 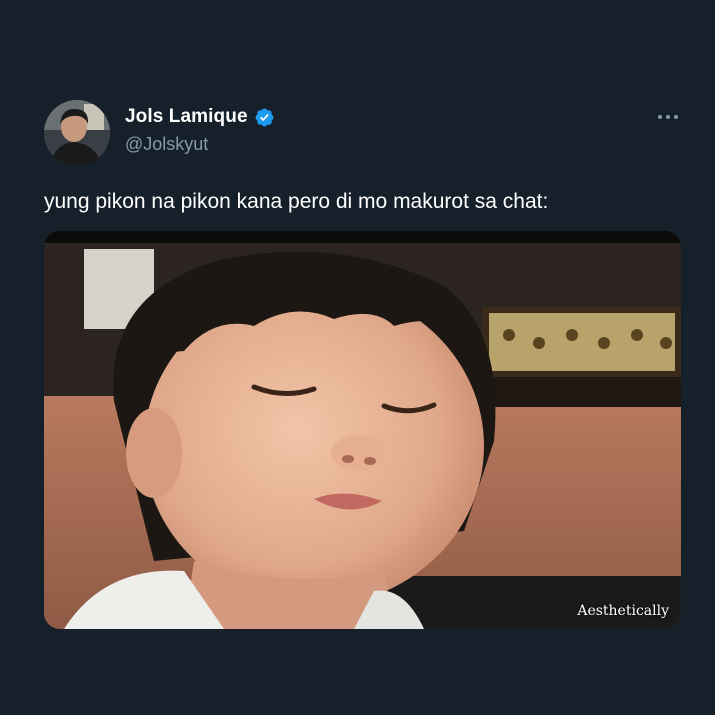 I want to click on media-watermark: Aesthetically, so click(x=623, y=611).